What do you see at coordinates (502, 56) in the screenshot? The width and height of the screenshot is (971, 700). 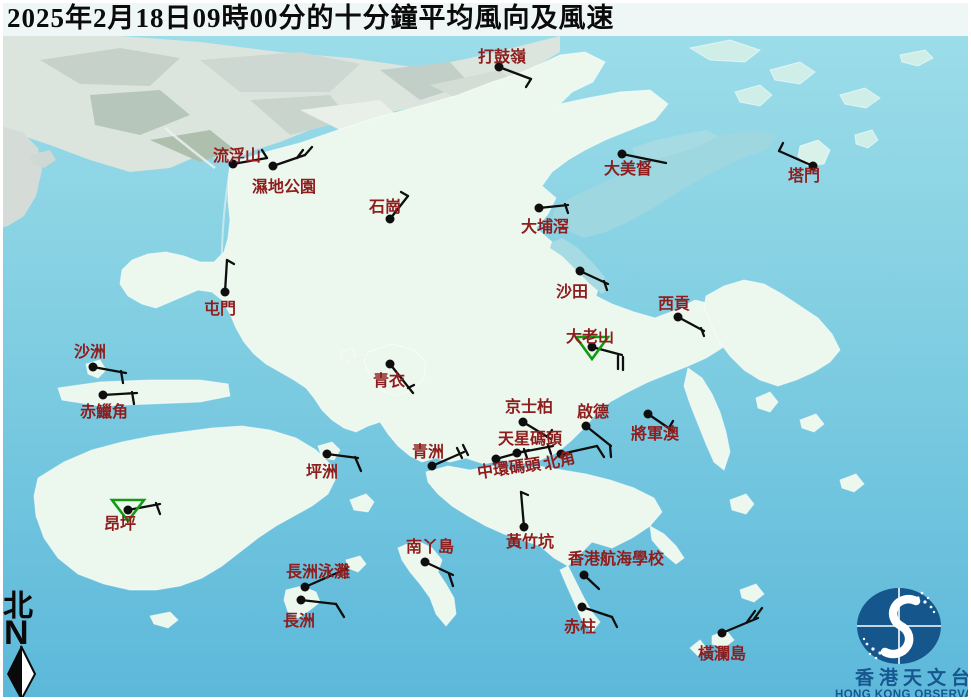 I see `station-label: 打鼓嶺` at bounding box center [502, 56].